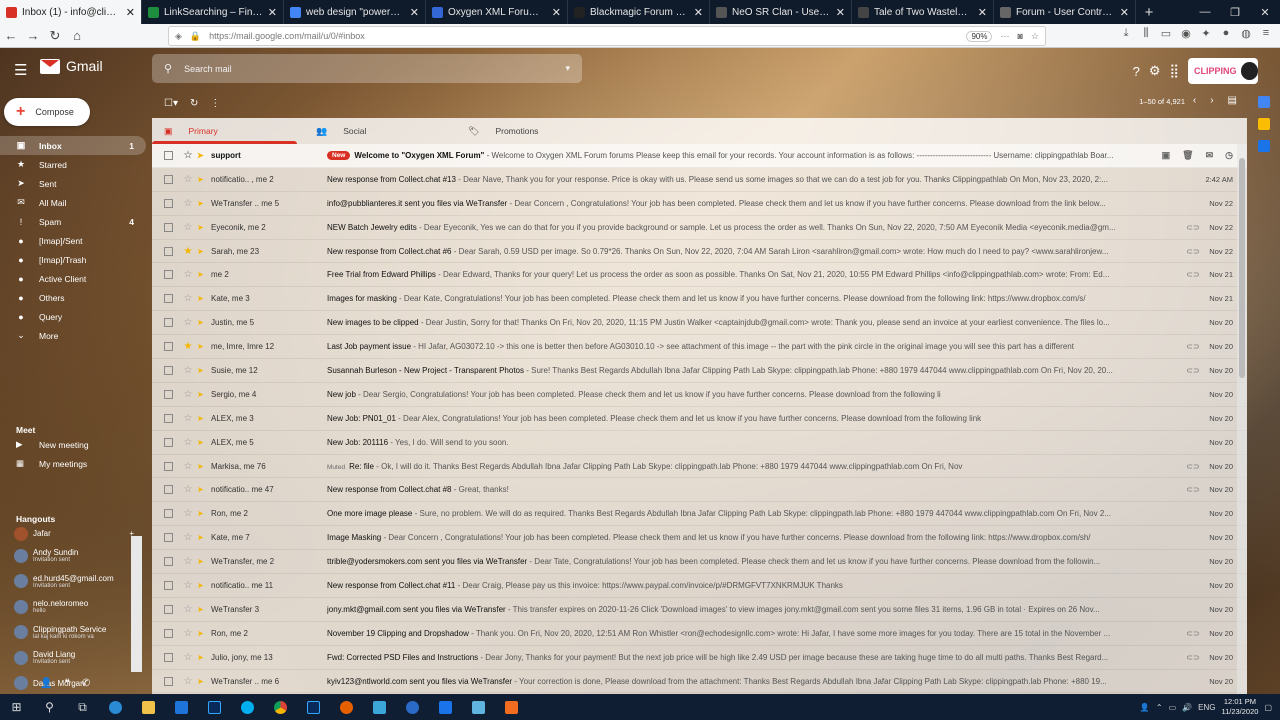 The width and height of the screenshot is (1280, 720). I want to click on search-input: Search mail, so click(368, 69).